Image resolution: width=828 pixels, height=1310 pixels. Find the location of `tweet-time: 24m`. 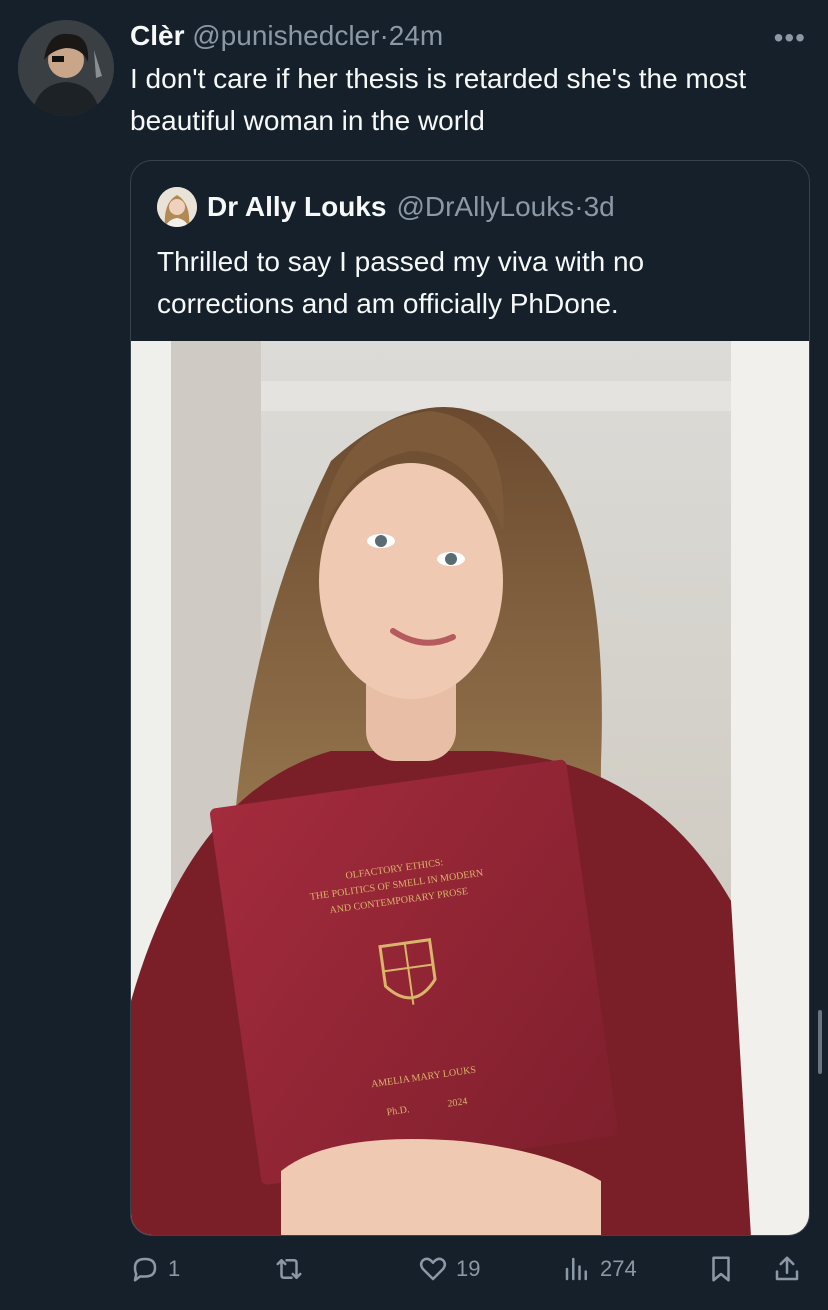

tweet-time: 24m is located at coordinates (416, 35).